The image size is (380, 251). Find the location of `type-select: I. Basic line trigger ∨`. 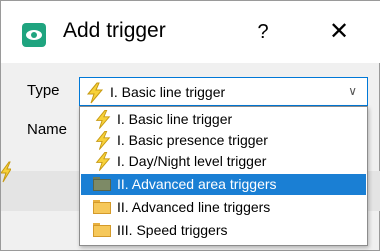

type-select: I. Basic line trigger ∨ is located at coordinates (223, 91).